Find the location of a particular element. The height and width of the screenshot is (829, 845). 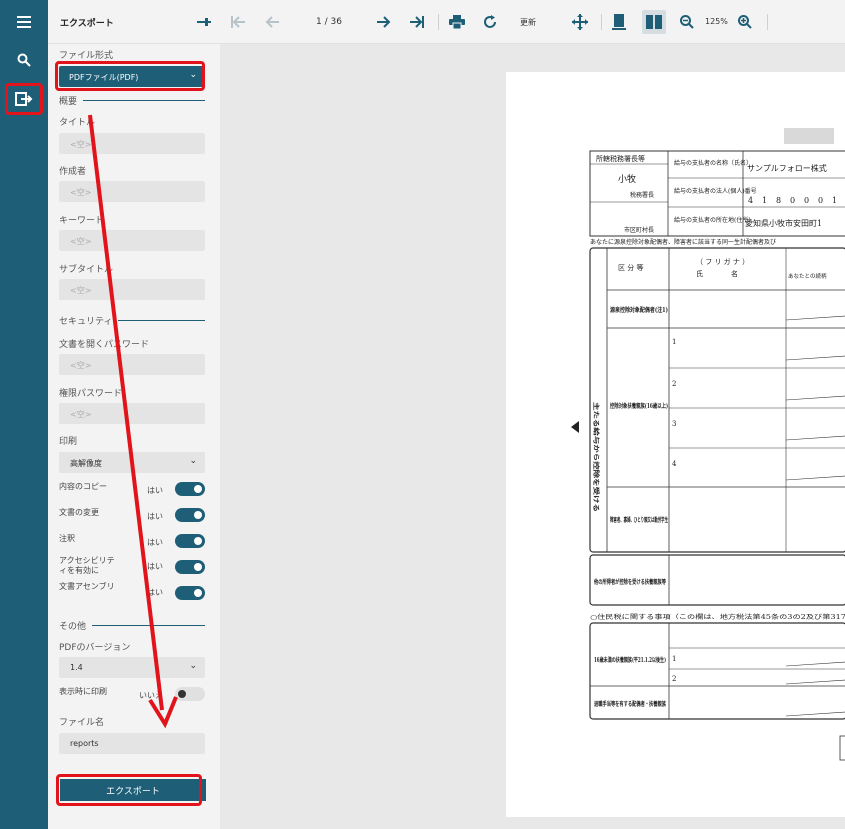

doc-footer-box is located at coordinates (842, 748).